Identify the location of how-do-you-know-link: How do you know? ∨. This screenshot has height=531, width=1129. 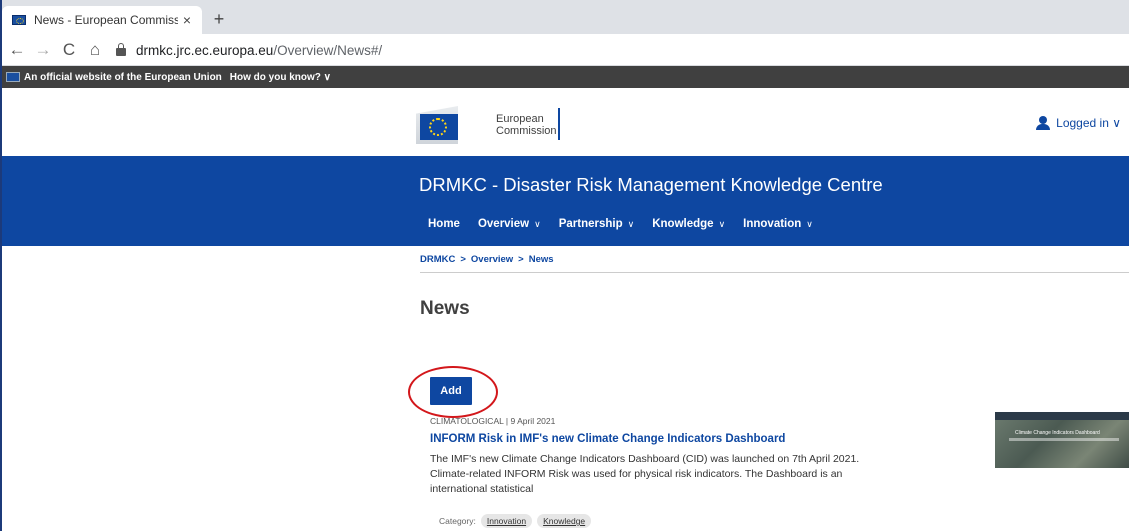
(280, 77).